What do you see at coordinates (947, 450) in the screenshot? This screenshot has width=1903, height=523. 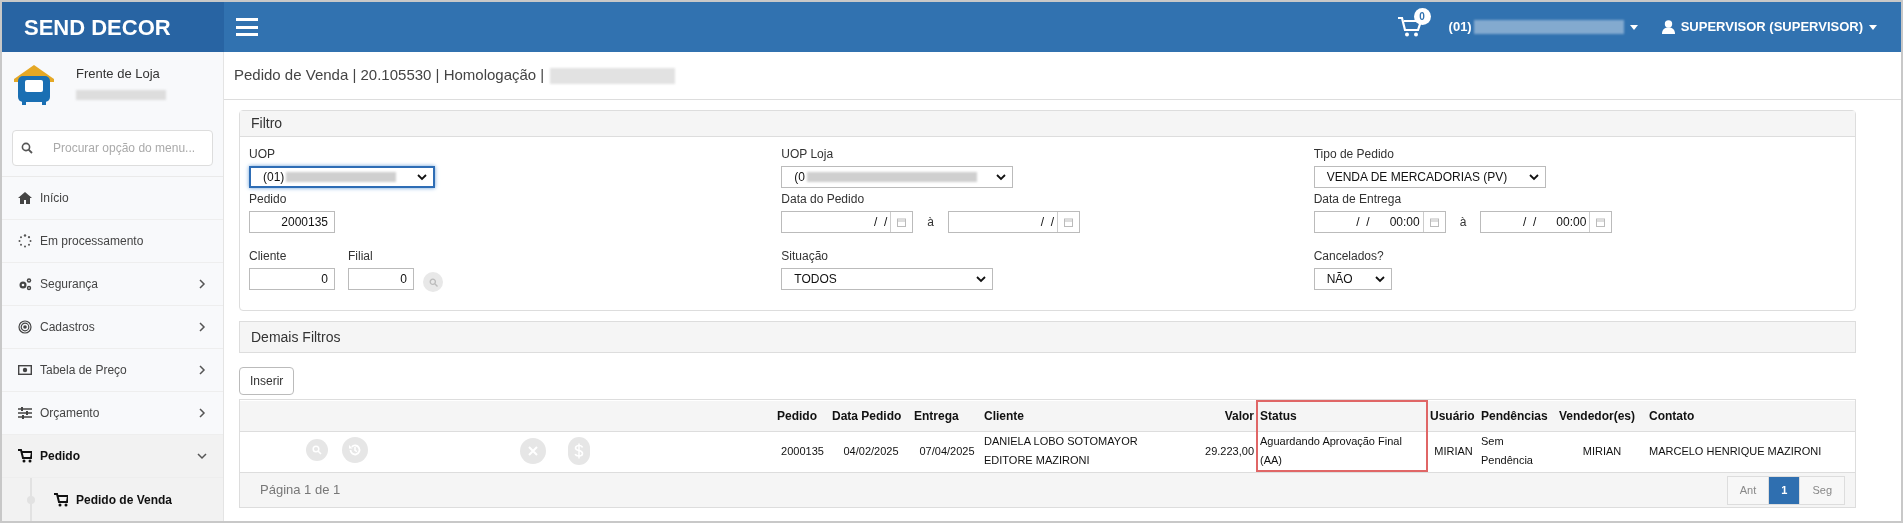 I see `table-cell: 07/04/2025` at bounding box center [947, 450].